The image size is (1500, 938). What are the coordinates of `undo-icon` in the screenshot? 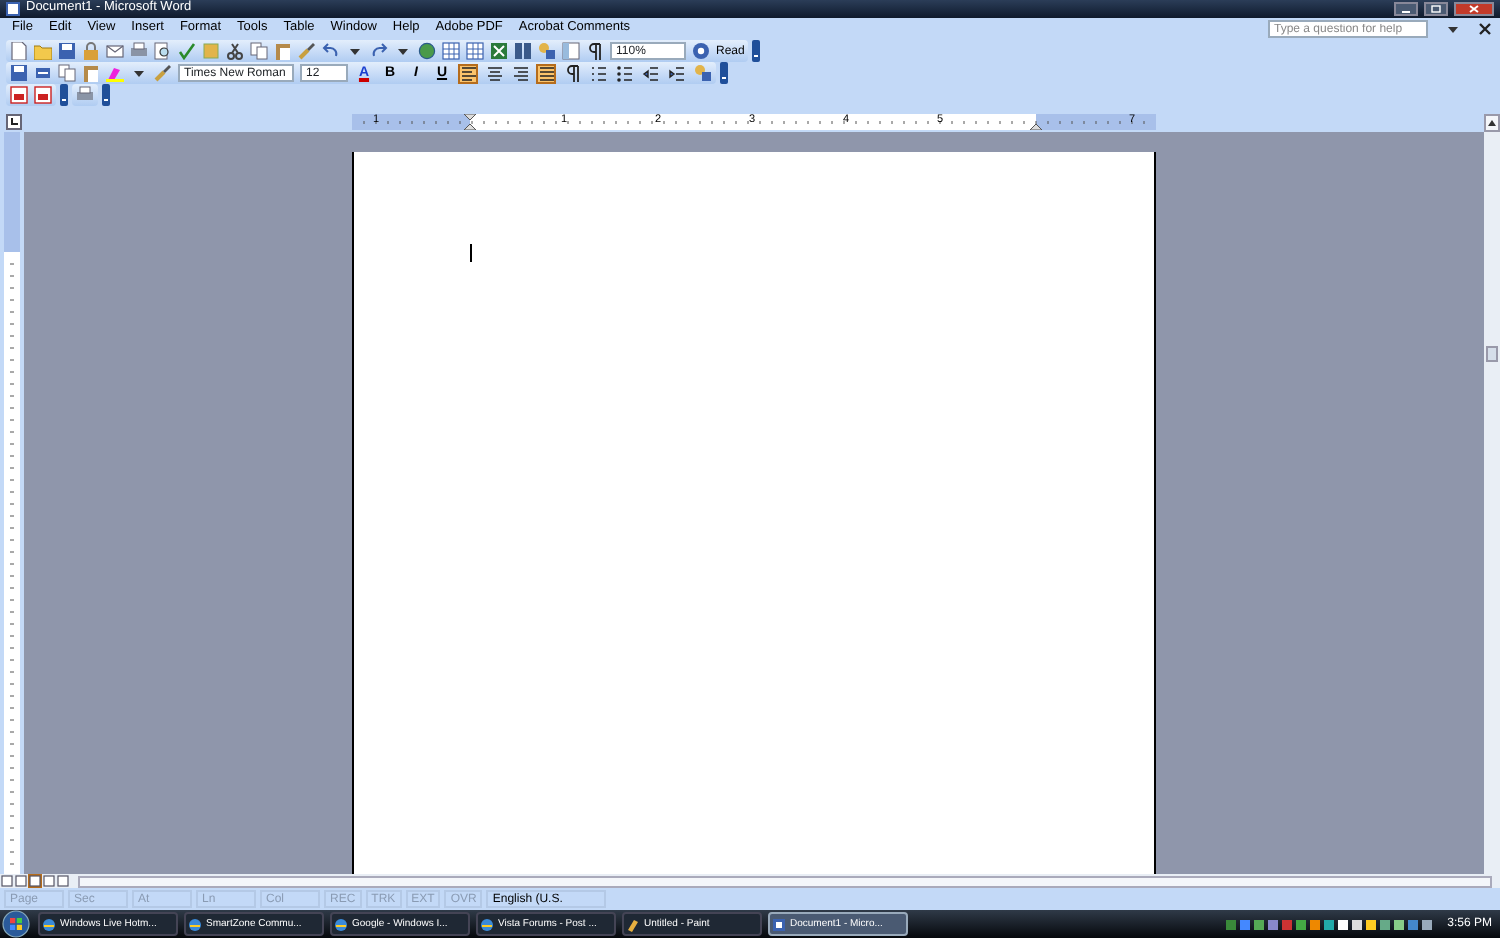 It's located at (331, 51).